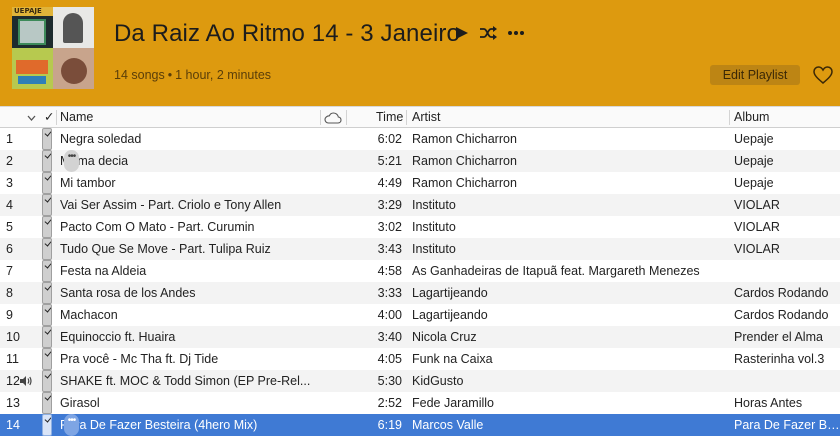 This screenshot has height=440, width=840. I want to click on heart-icon, so click(823, 75).